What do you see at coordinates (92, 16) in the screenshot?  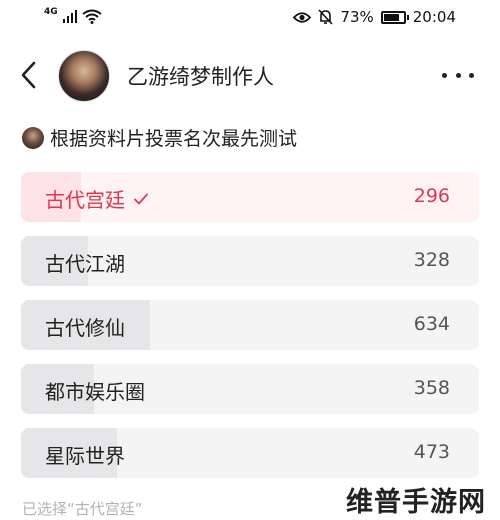 I see `wifi-icon` at bounding box center [92, 16].